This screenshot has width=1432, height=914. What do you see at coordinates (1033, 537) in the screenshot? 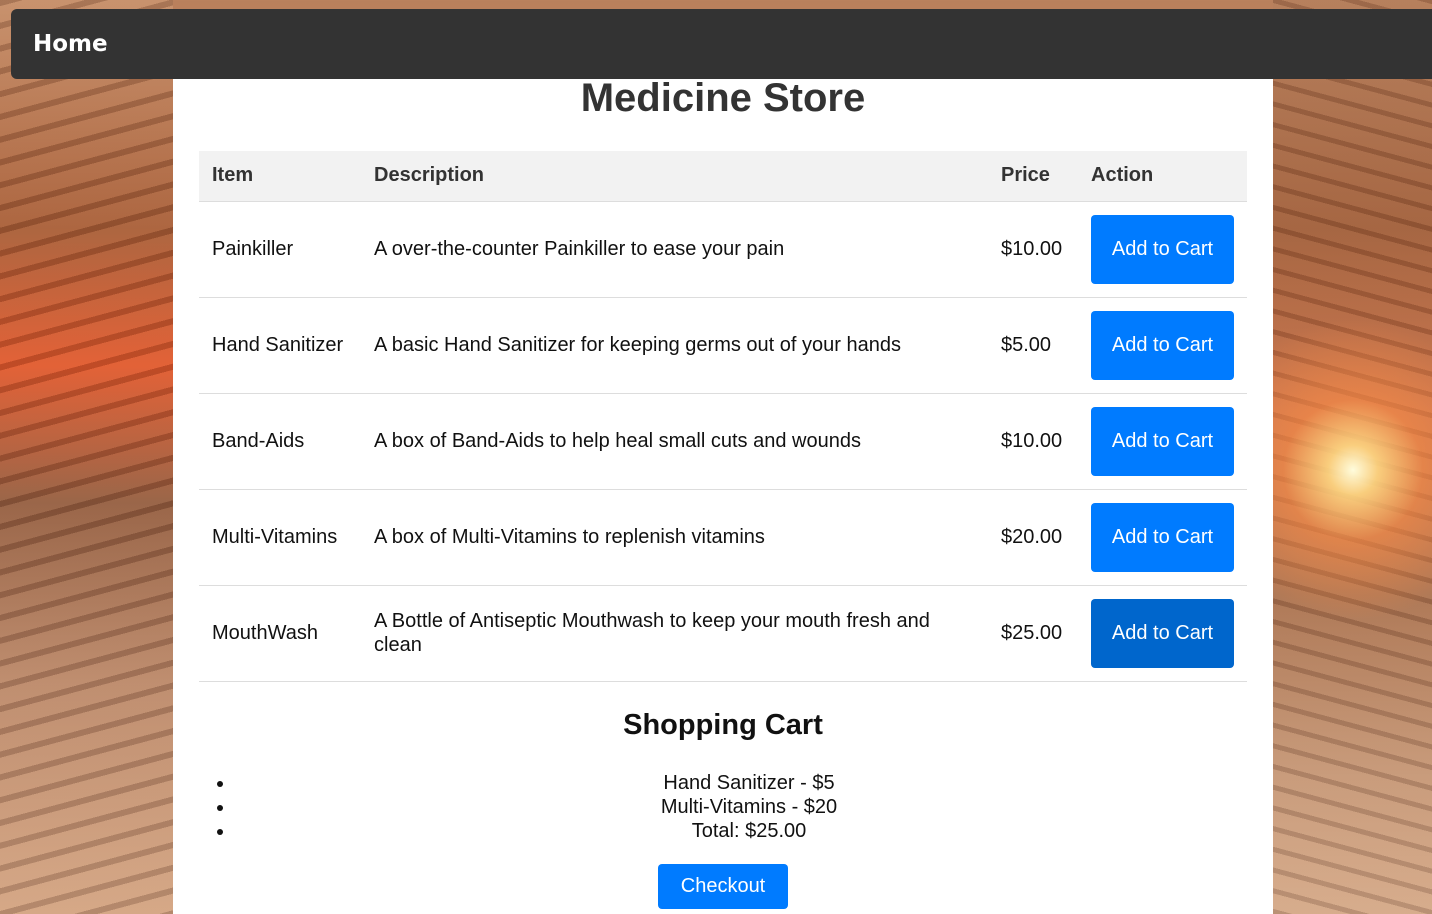
I see `item-price: $20.00` at bounding box center [1033, 537].